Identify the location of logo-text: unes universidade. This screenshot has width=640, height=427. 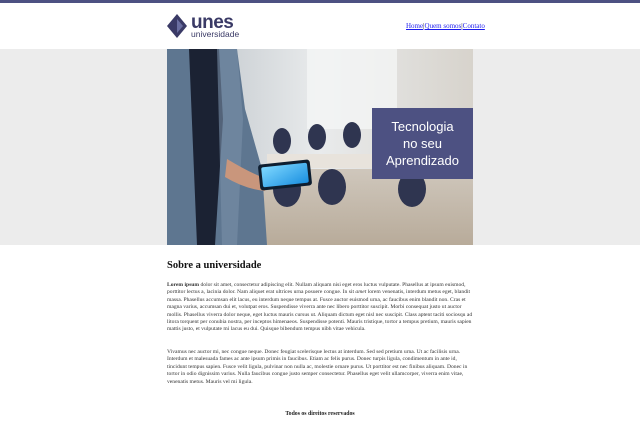
(215, 26).